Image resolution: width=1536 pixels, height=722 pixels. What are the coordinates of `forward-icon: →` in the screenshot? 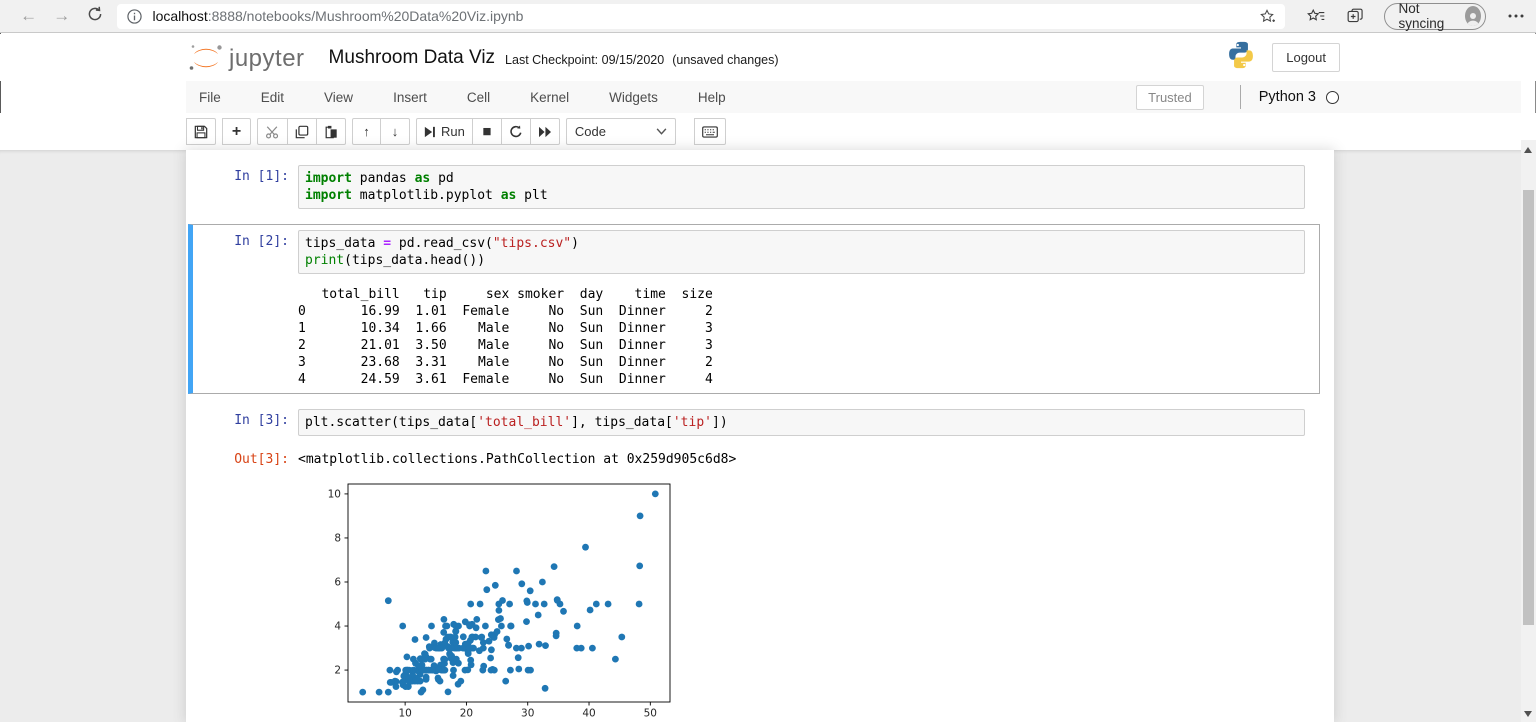 It's located at (61, 16).